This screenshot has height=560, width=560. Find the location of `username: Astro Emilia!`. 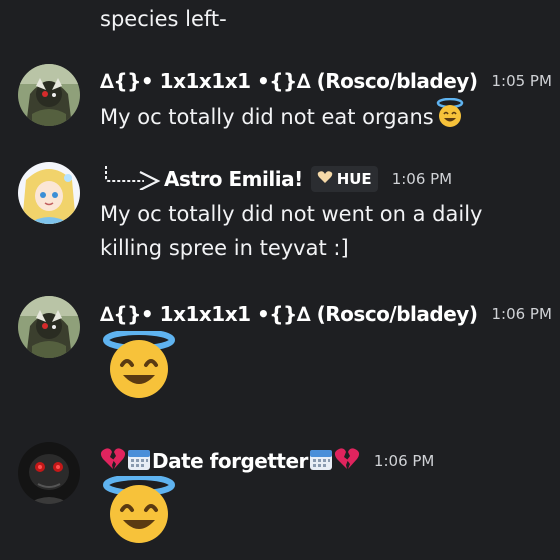

username: Astro Emilia! is located at coordinates (233, 179).